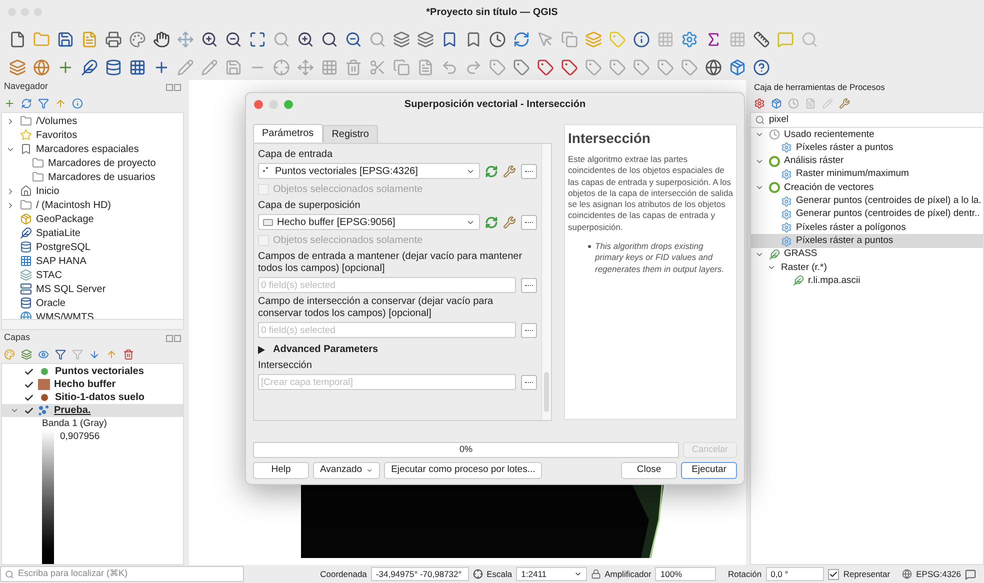 The width and height of the screenshot is (984, 583). What do you see at coordinates (938, 574) in the screenshot?
I see `crs-label: EPSG:4326` at bounding box center [938, 574].